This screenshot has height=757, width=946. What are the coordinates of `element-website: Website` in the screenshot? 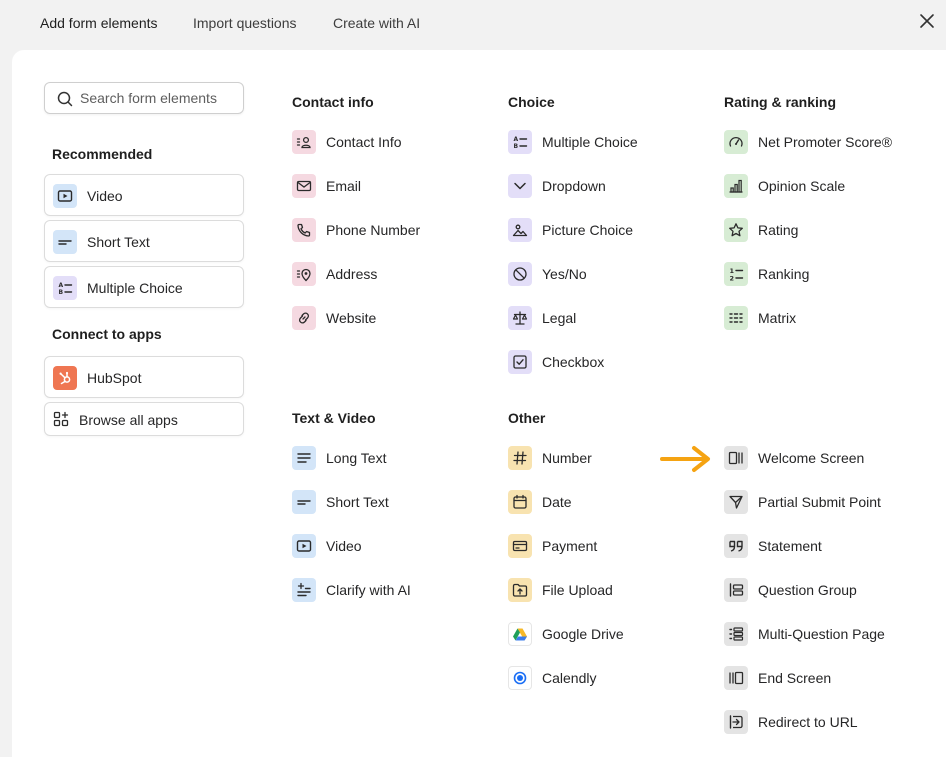 It's located at (382, 318).